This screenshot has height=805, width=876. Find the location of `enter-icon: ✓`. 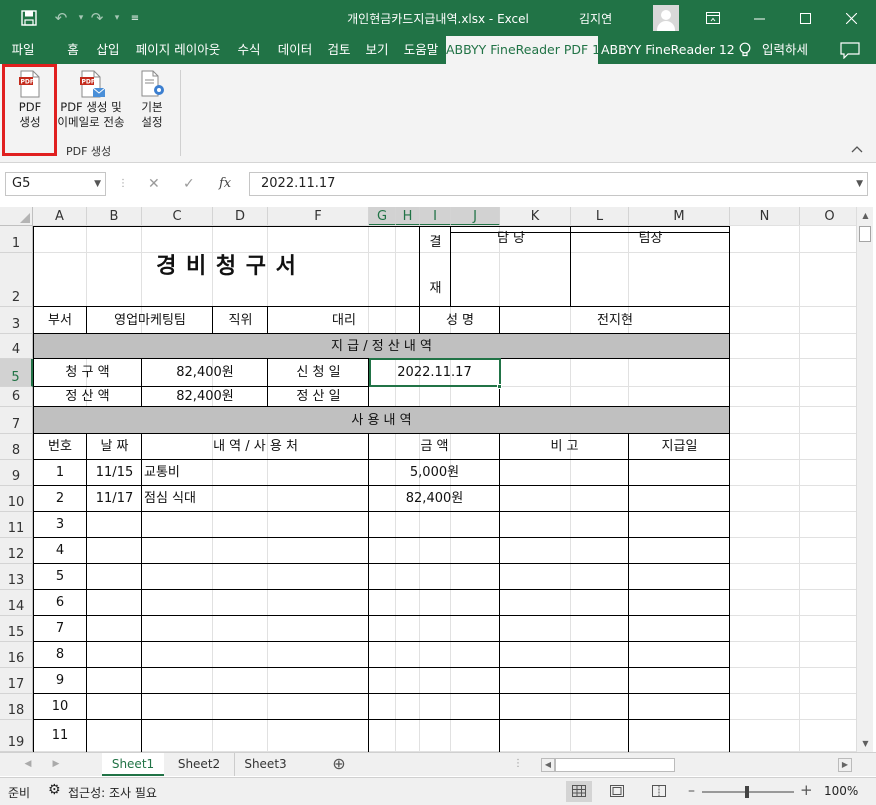

enter-icon: ✓ is located at coordinates (189, 184).